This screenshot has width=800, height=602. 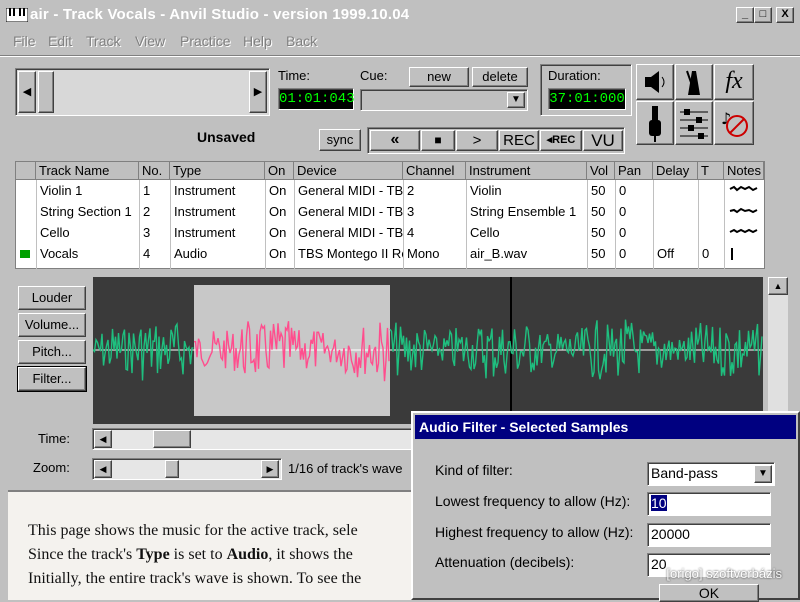 I want to click on menu-file: File, so click(x=24, y=41).